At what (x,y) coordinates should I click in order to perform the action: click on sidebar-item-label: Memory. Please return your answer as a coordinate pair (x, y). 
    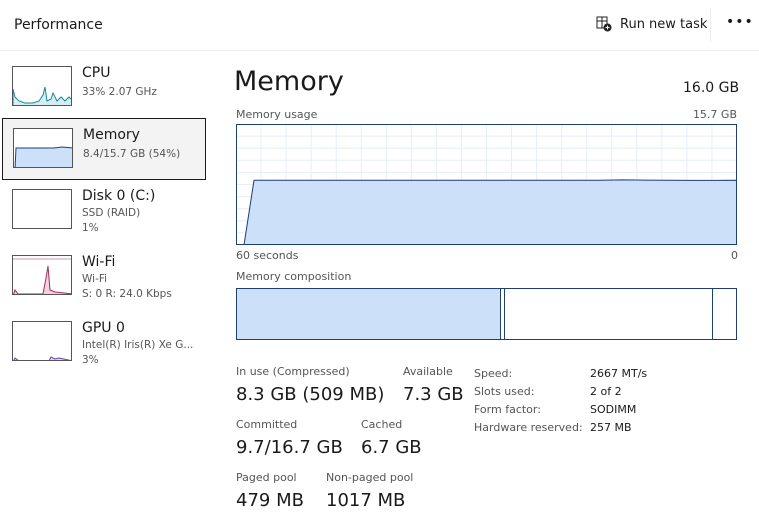
    Looking at the image, I should click on (111, 135).